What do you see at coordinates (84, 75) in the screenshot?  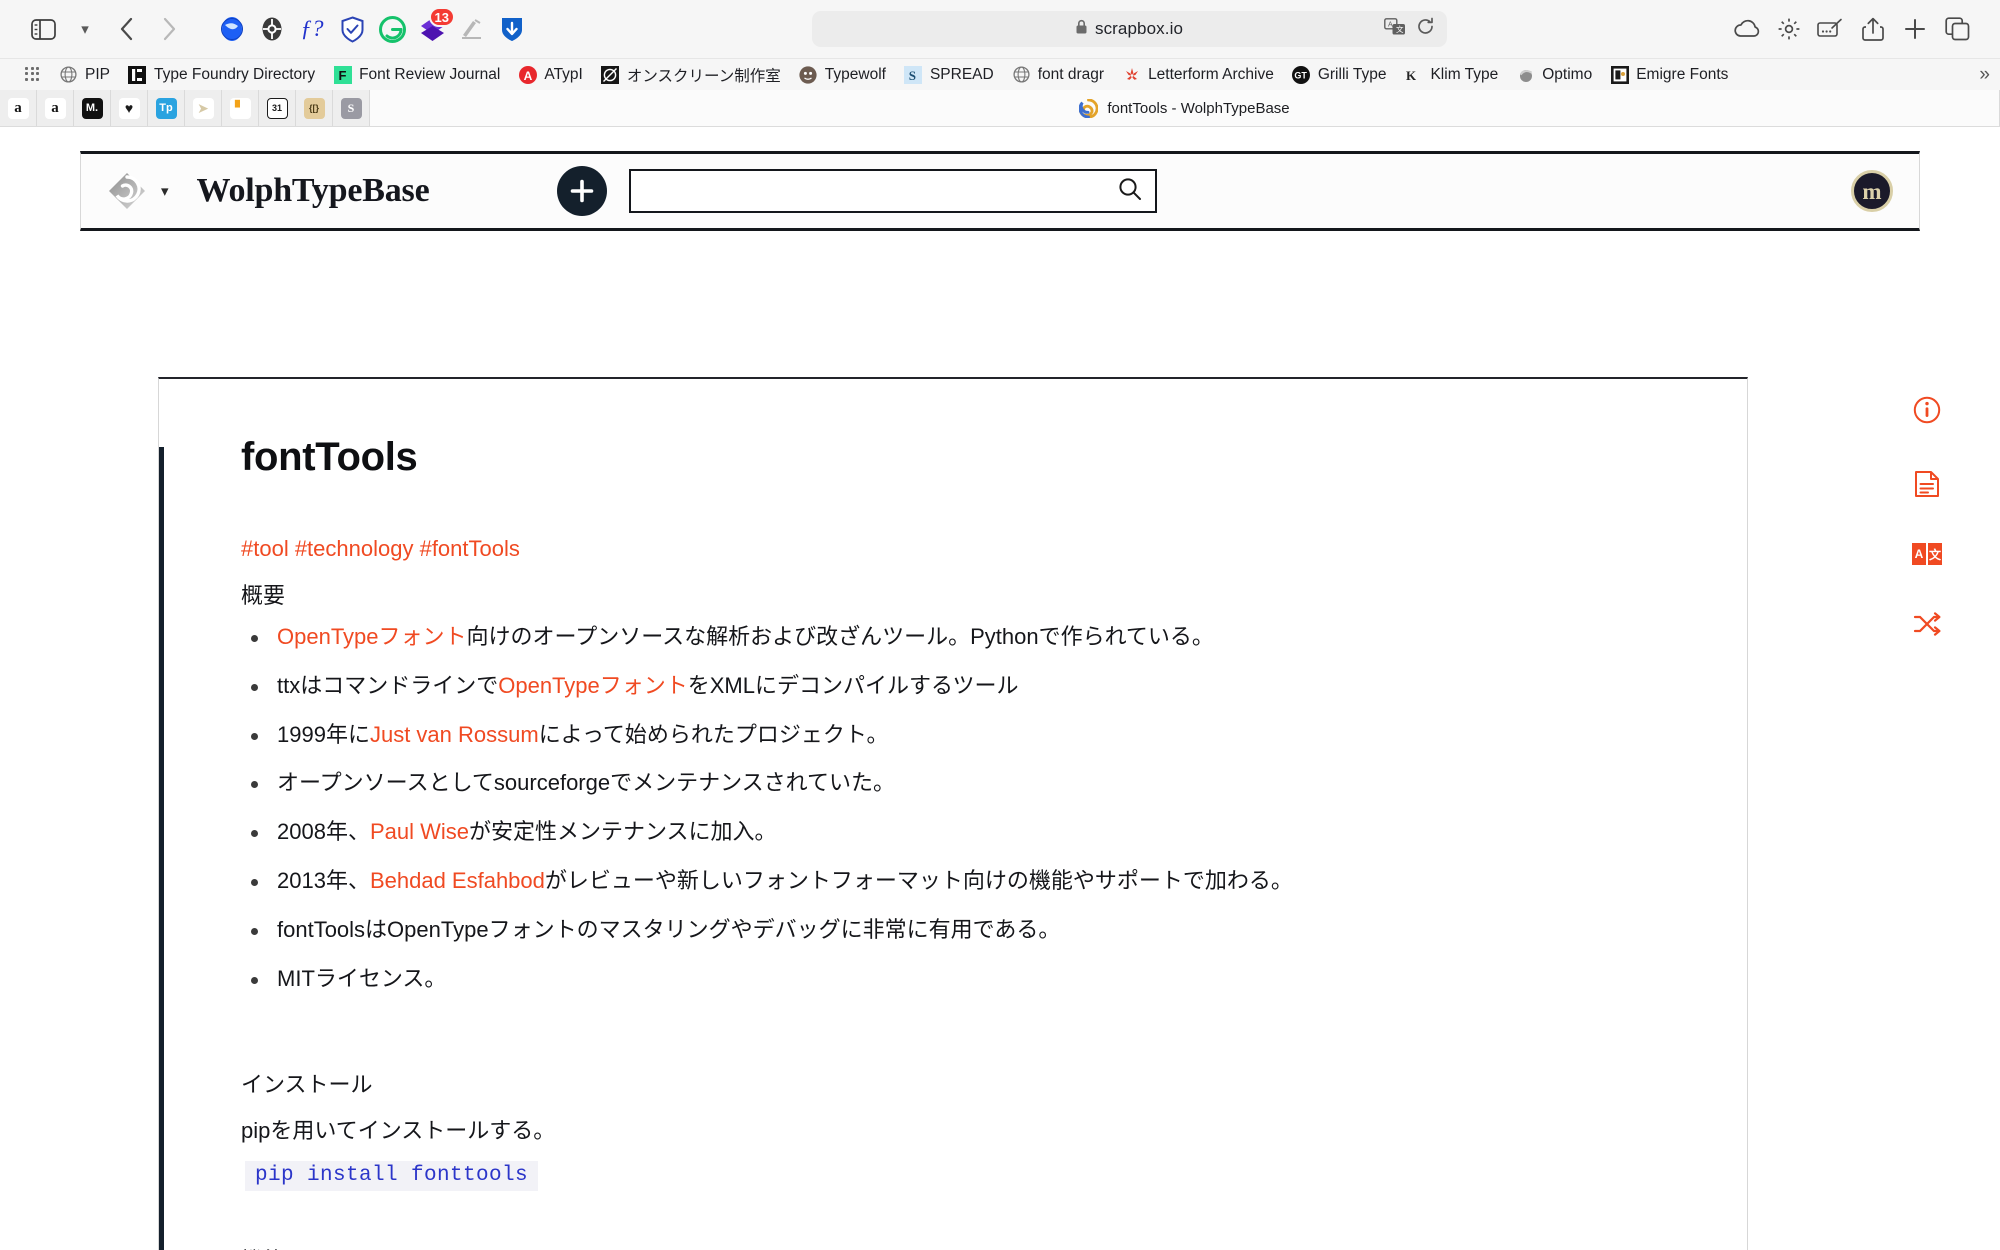 I see `bookmark-pip: PIP` at bounding box center [84, 75].